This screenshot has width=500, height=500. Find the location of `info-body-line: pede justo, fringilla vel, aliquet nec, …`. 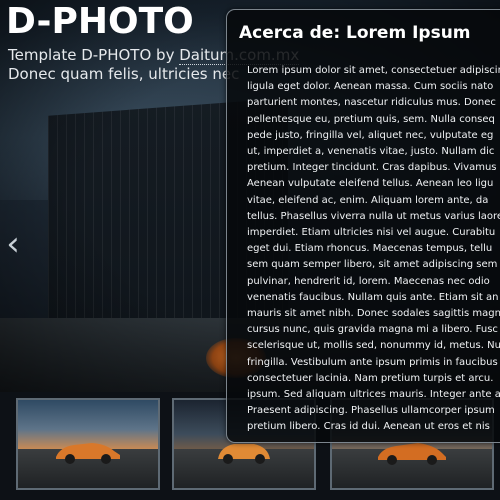

info-body-line: pede justo, fringilla vel, aliquet nec, … is located at coordinates (370, 135).